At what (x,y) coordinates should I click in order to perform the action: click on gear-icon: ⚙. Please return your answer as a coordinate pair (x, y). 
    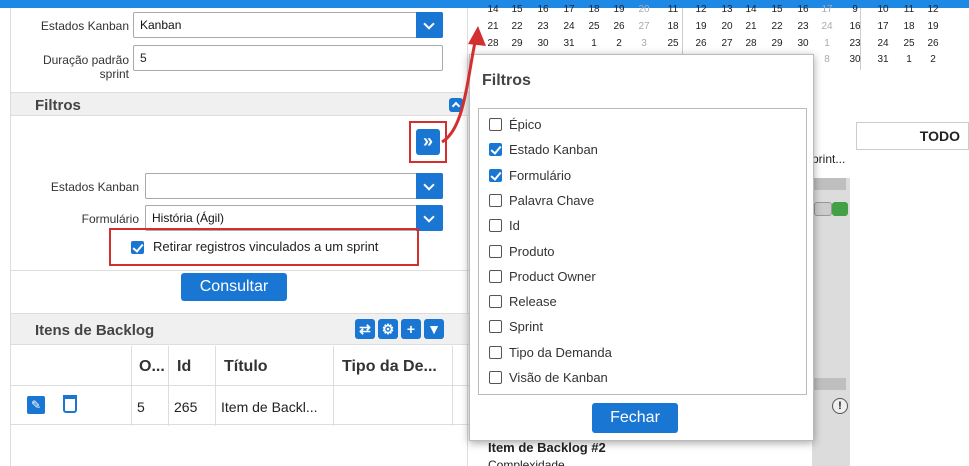
    Looking at the image, I should click on (388, 329).